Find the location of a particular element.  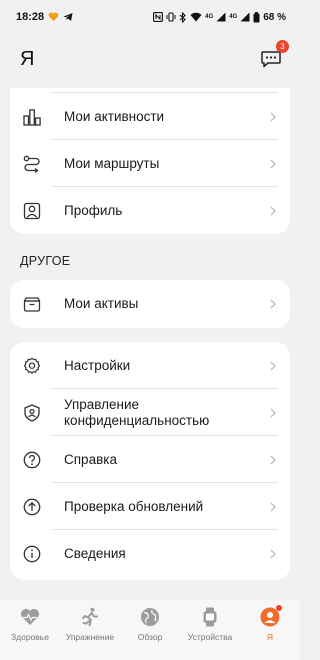

info-icon is located at coordinates (32, 554).